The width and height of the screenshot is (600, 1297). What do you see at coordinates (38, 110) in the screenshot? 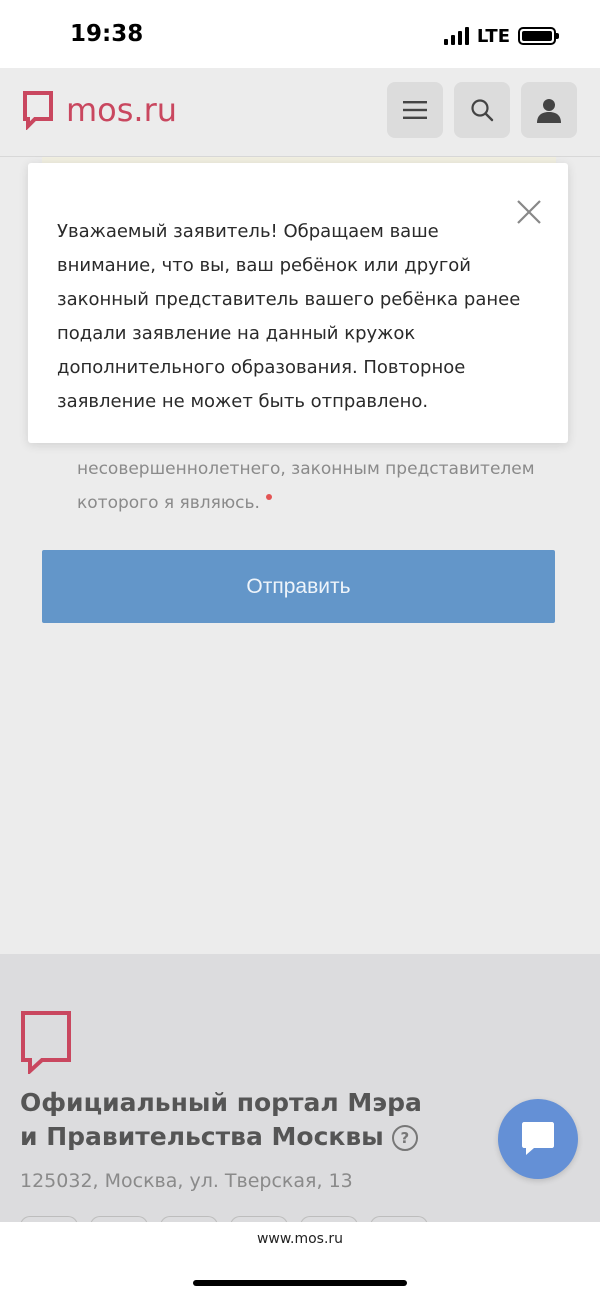
I see `logo-speech-icon` at bounding box center [38, 110].